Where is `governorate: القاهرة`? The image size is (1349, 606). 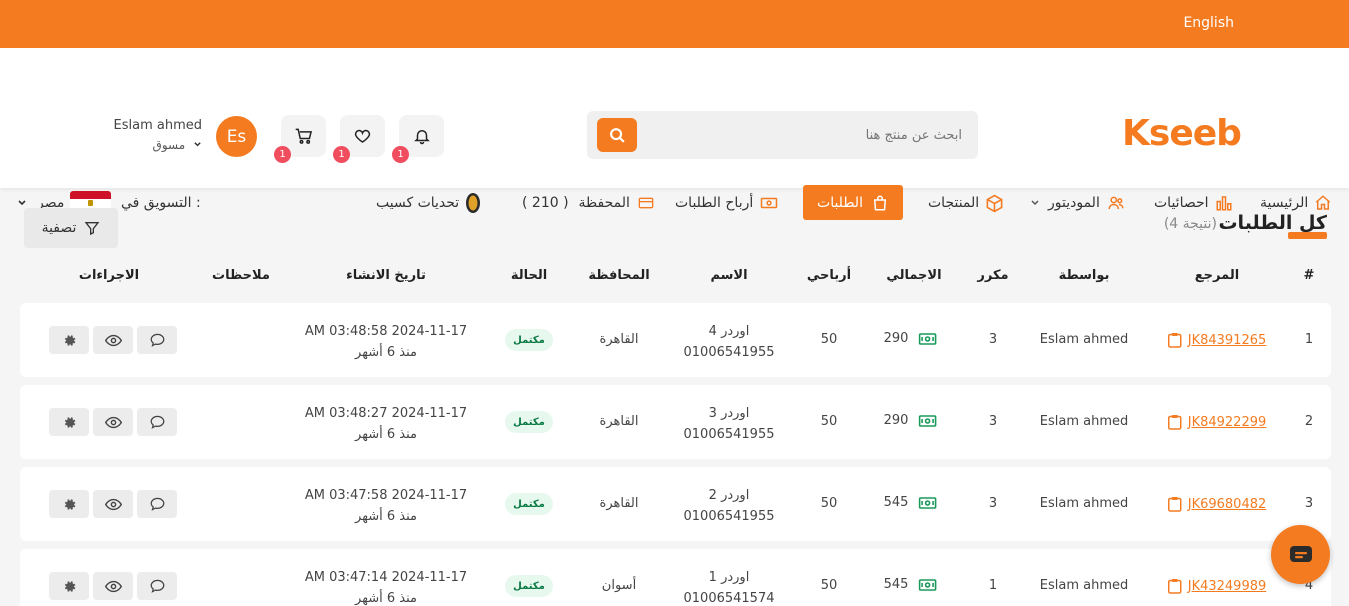
governorate: القاهرة is located at coordinates (619, 421).